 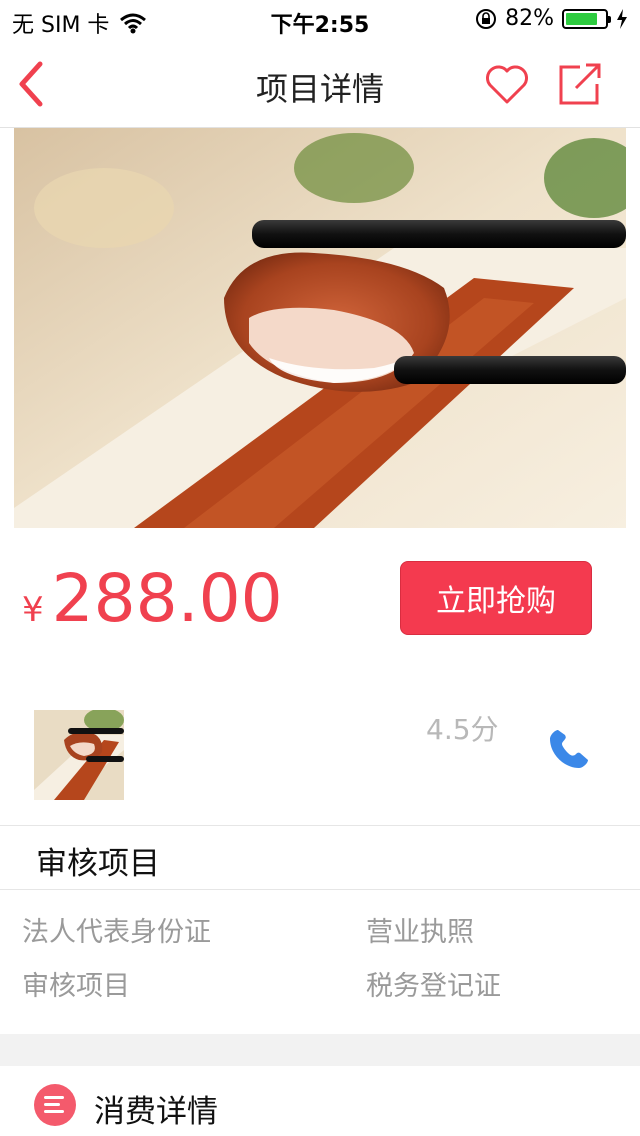 I want to click on page-title: 项目详情, so click(x=319, y=89).